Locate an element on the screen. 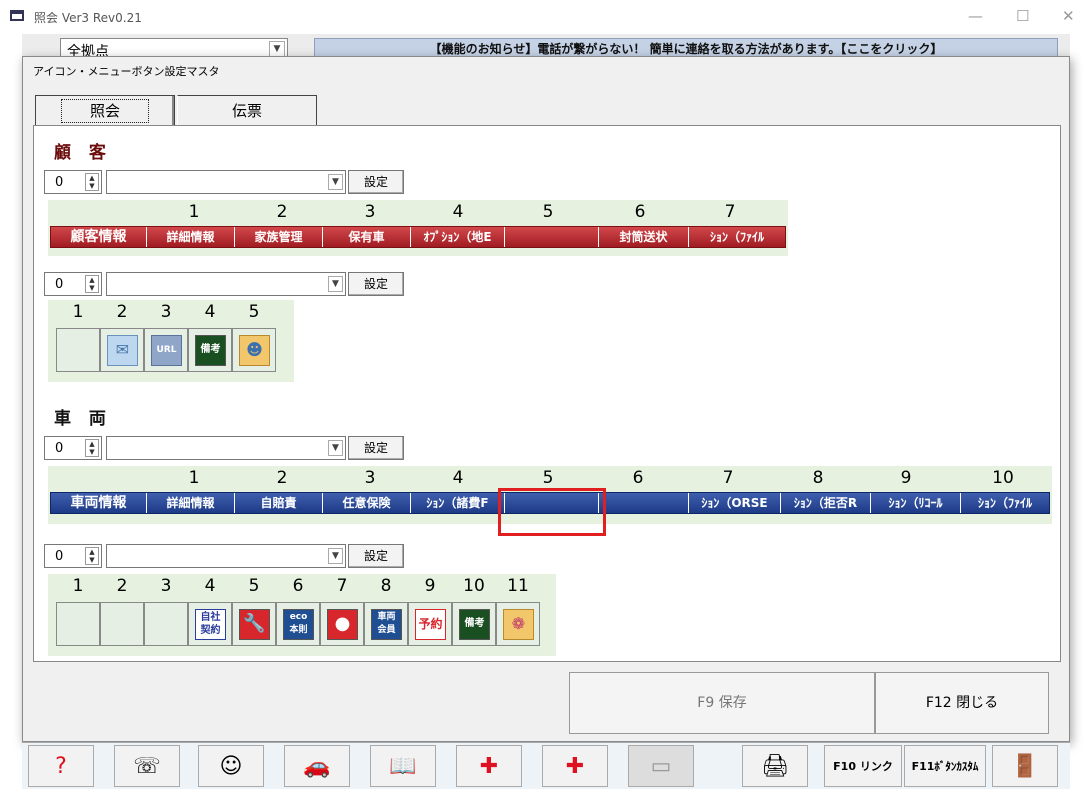 The width and height of the screenshot is (1091, 789). menu-cell: ｵﾌﾟｼｮﾝ（地E is located at coordinates (458, 237).